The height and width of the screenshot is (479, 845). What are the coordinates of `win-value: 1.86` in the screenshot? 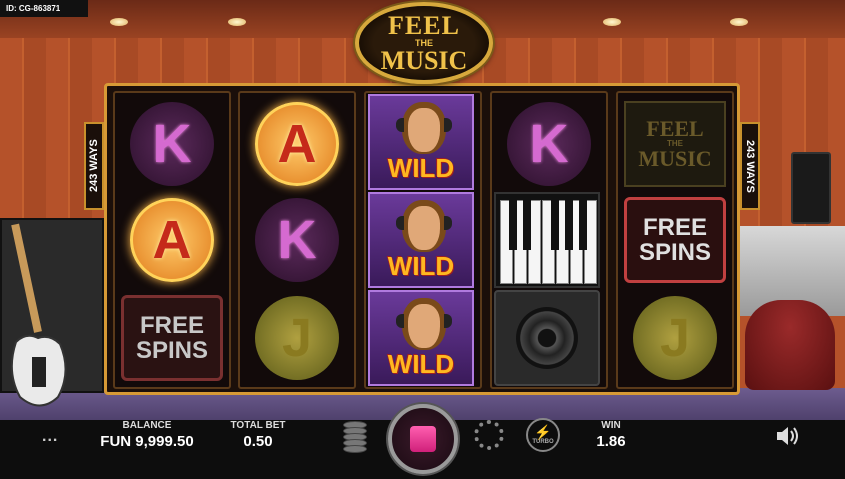 It's located at (611, 441).